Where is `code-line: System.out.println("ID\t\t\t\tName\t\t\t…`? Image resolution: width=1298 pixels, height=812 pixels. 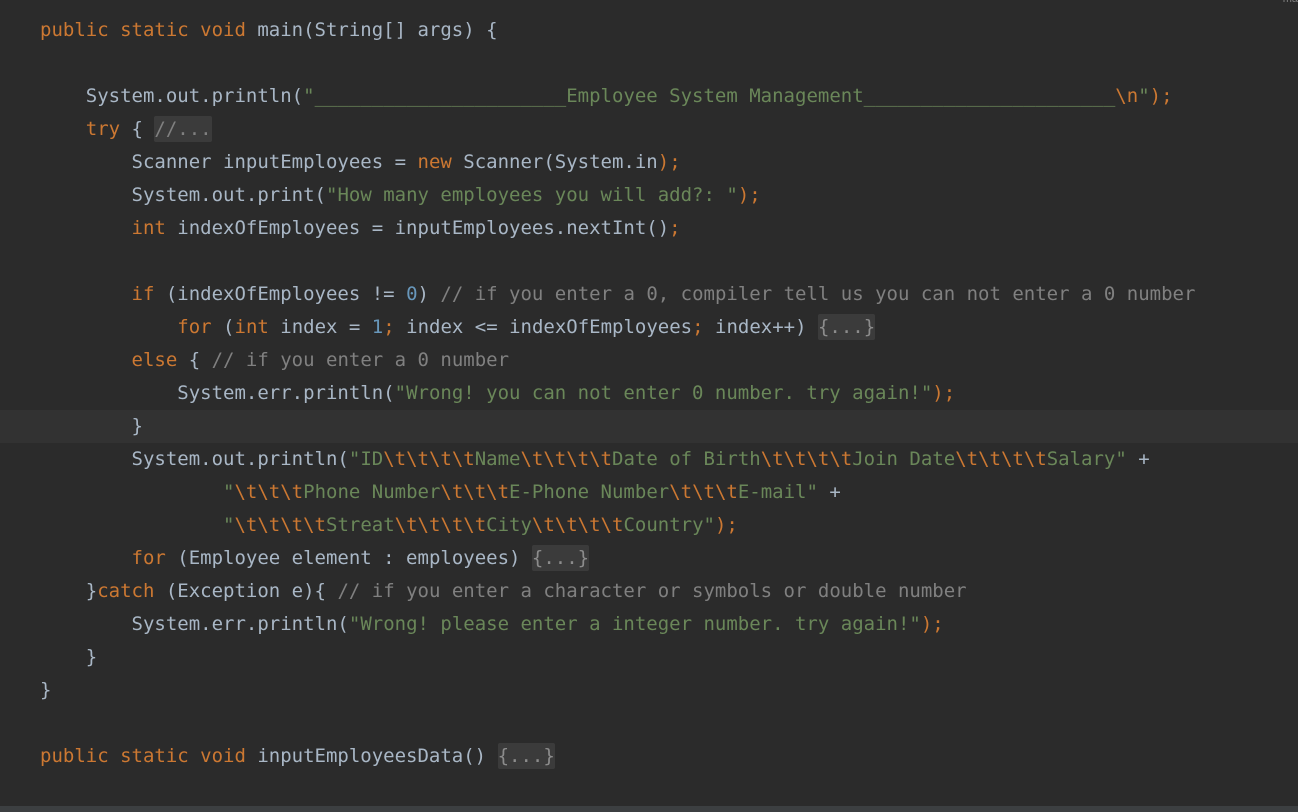 code-line: System.out.println("ID\t\t\t\tName\t\t\t… is located at coordinates (649, 459).